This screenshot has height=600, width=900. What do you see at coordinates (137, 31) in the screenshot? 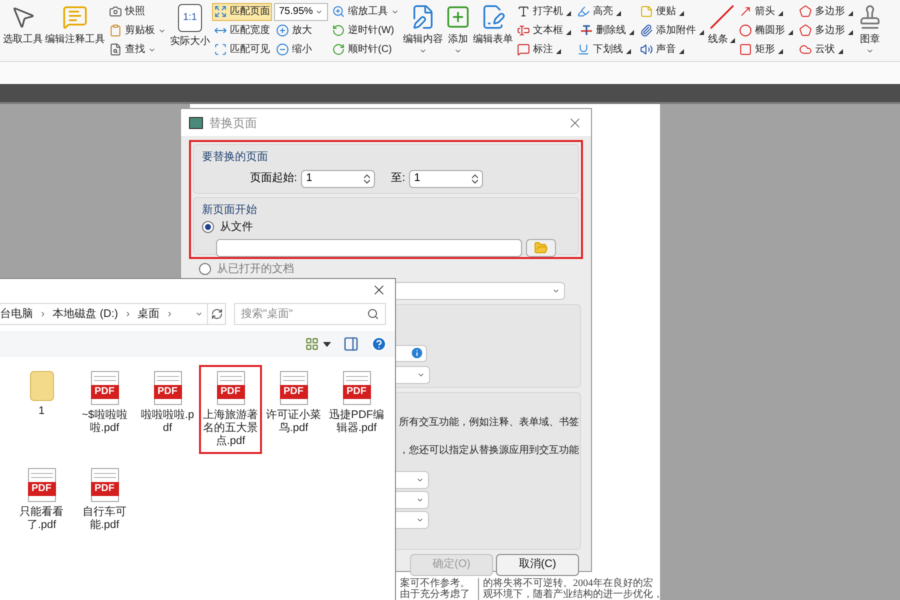
I see `ribbon-button: 剪贴板` at bounding box center [137, 31].